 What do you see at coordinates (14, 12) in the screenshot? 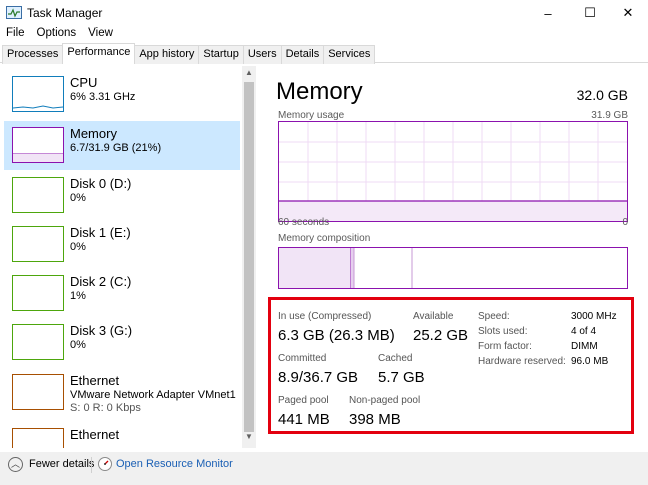
I see `task-manager-icon` at bounding box center [14, 12].